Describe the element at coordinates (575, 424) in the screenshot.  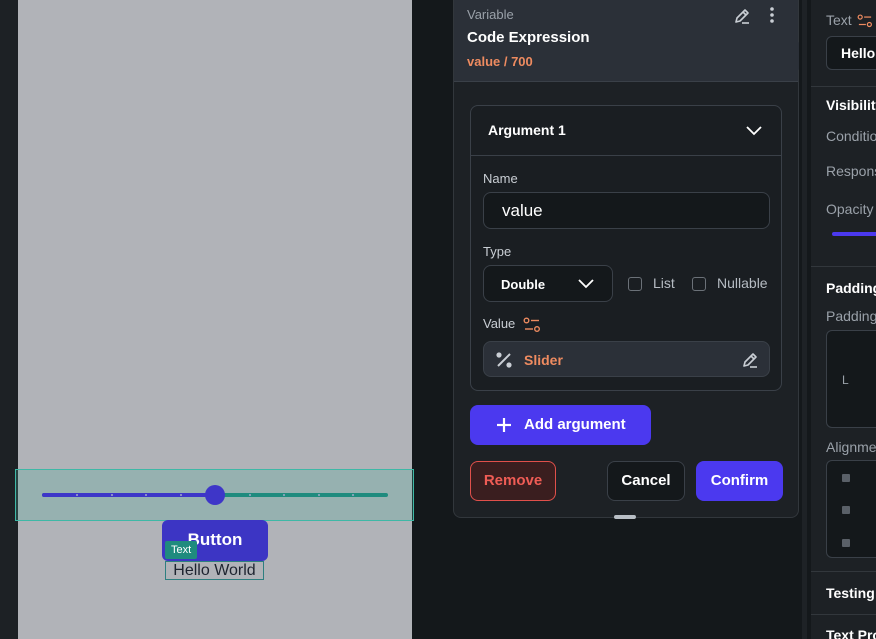
I see `add-argument-label: Add argument` at that location.